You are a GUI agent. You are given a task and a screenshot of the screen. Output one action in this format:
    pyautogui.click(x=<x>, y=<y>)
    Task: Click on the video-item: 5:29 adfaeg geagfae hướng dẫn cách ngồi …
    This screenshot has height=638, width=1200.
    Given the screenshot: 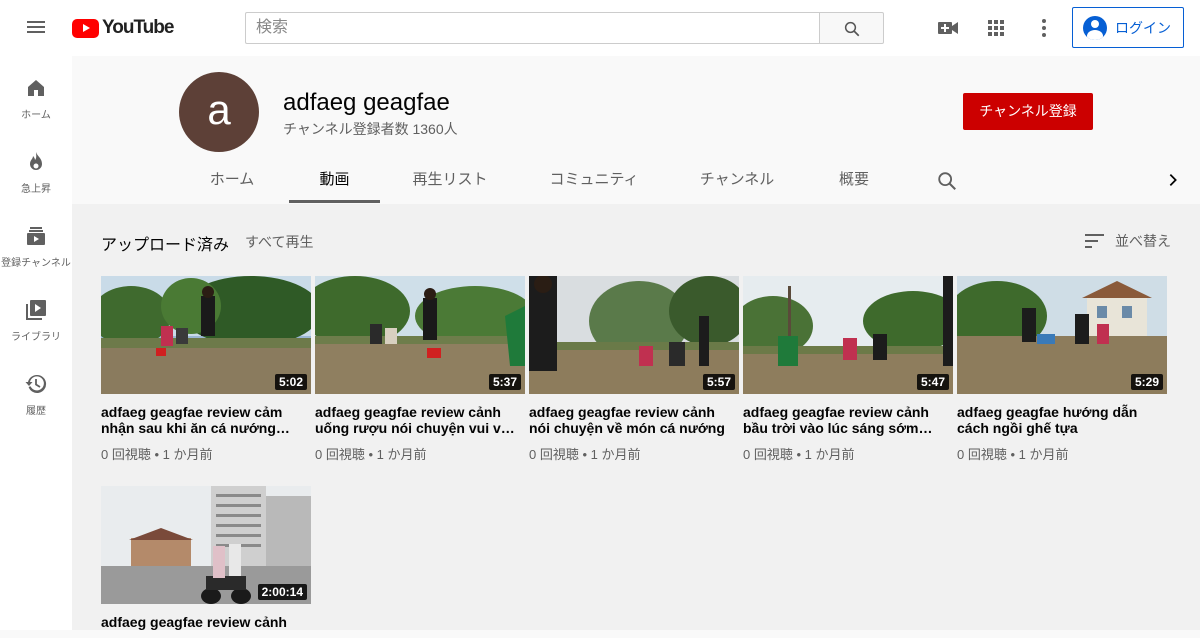 What is the action you would take?
    pyautogui.click(x=1062, y=369)
    